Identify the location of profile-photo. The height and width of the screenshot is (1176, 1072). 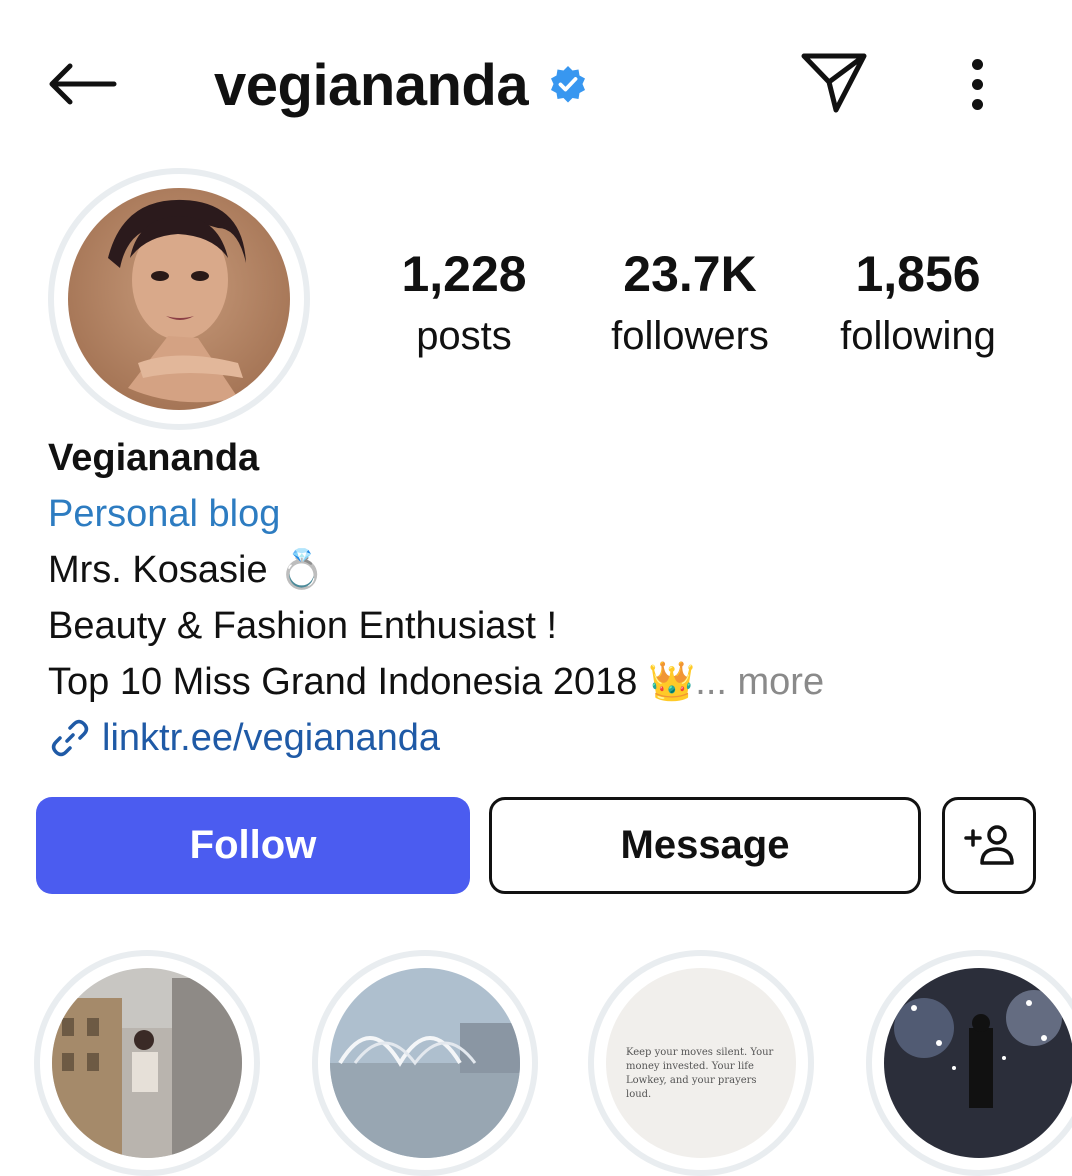
(179, 299).